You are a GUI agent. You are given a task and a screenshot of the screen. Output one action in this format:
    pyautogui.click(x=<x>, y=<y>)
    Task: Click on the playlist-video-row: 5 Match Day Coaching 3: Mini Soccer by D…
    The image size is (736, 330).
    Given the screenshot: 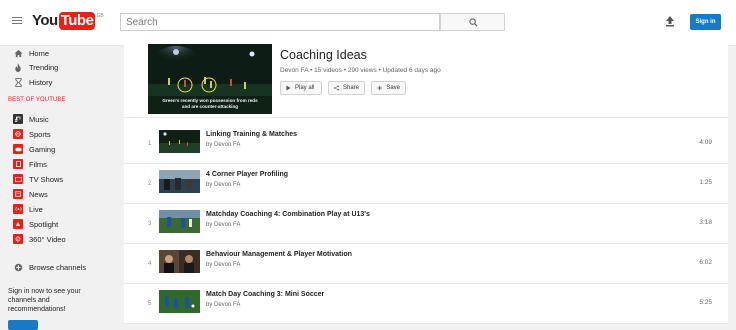 What is the action you would take?
    pyautogui.click(x=426, y=304)
    